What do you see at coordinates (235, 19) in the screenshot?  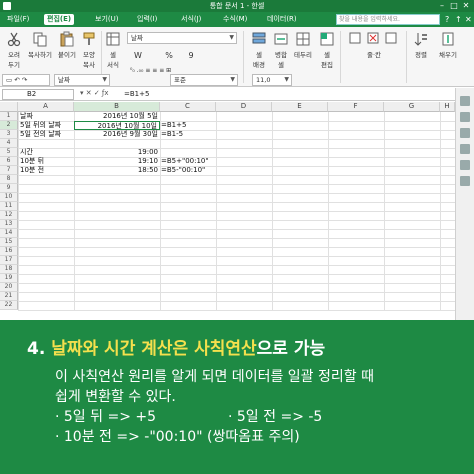 I see `menu-formula: 수식(M)` at bounding box center [235, 19].